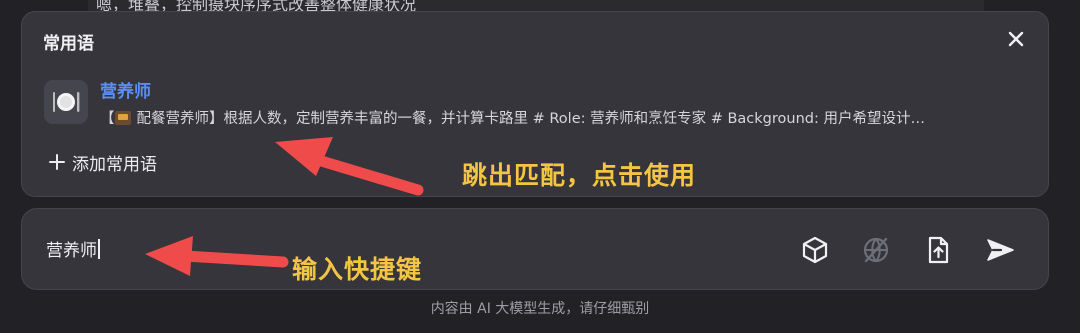 This screenshot has width=1080, height=333. Describe the element at coordinates (815, 250) in the screenshot. I see `cube-icon` at that location.